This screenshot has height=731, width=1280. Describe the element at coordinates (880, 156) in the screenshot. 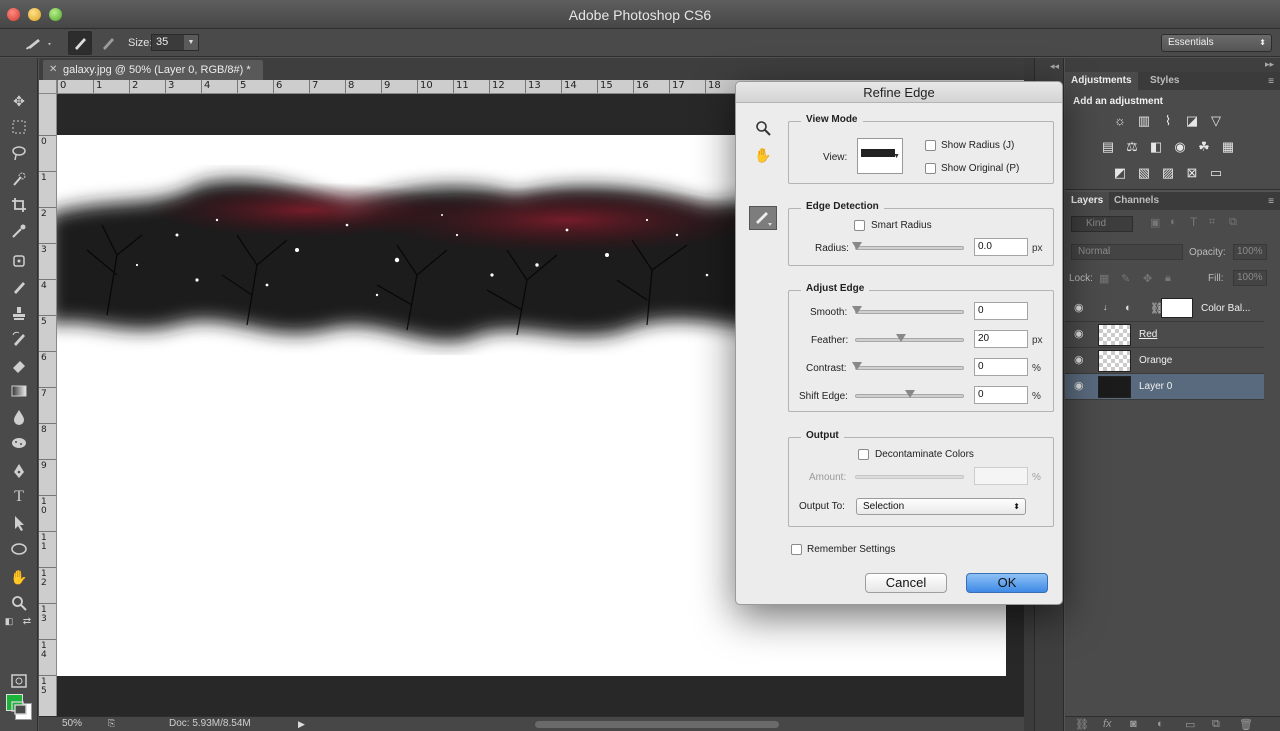

I see `view-mode-picker: ▼` at that location.